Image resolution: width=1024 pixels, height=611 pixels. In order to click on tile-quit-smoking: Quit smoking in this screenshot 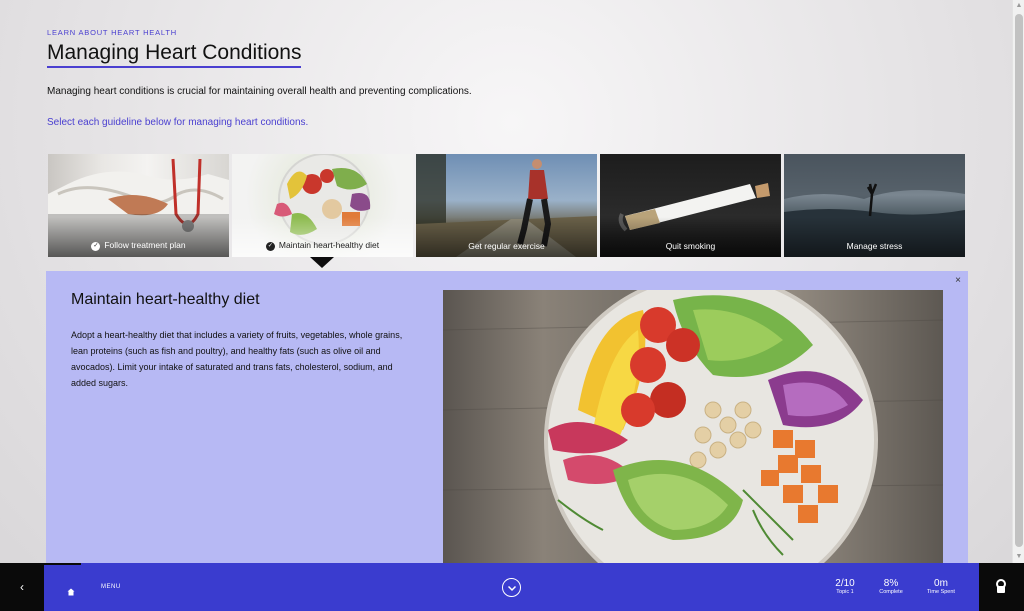, I will do `click(690, 205)`.